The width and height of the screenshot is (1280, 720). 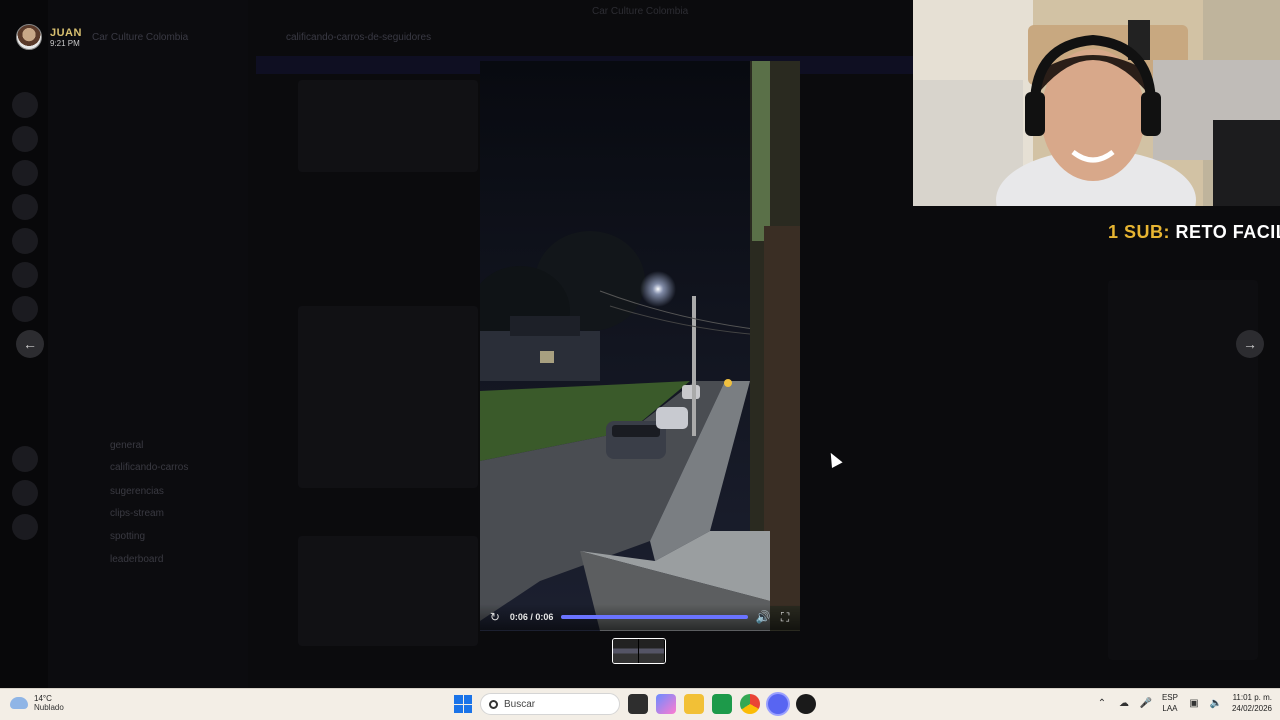 What do you see at coordinates (49, 707) in the screenshot?
I see `weather-desc: Nublado` at bounding box center [49, 707].